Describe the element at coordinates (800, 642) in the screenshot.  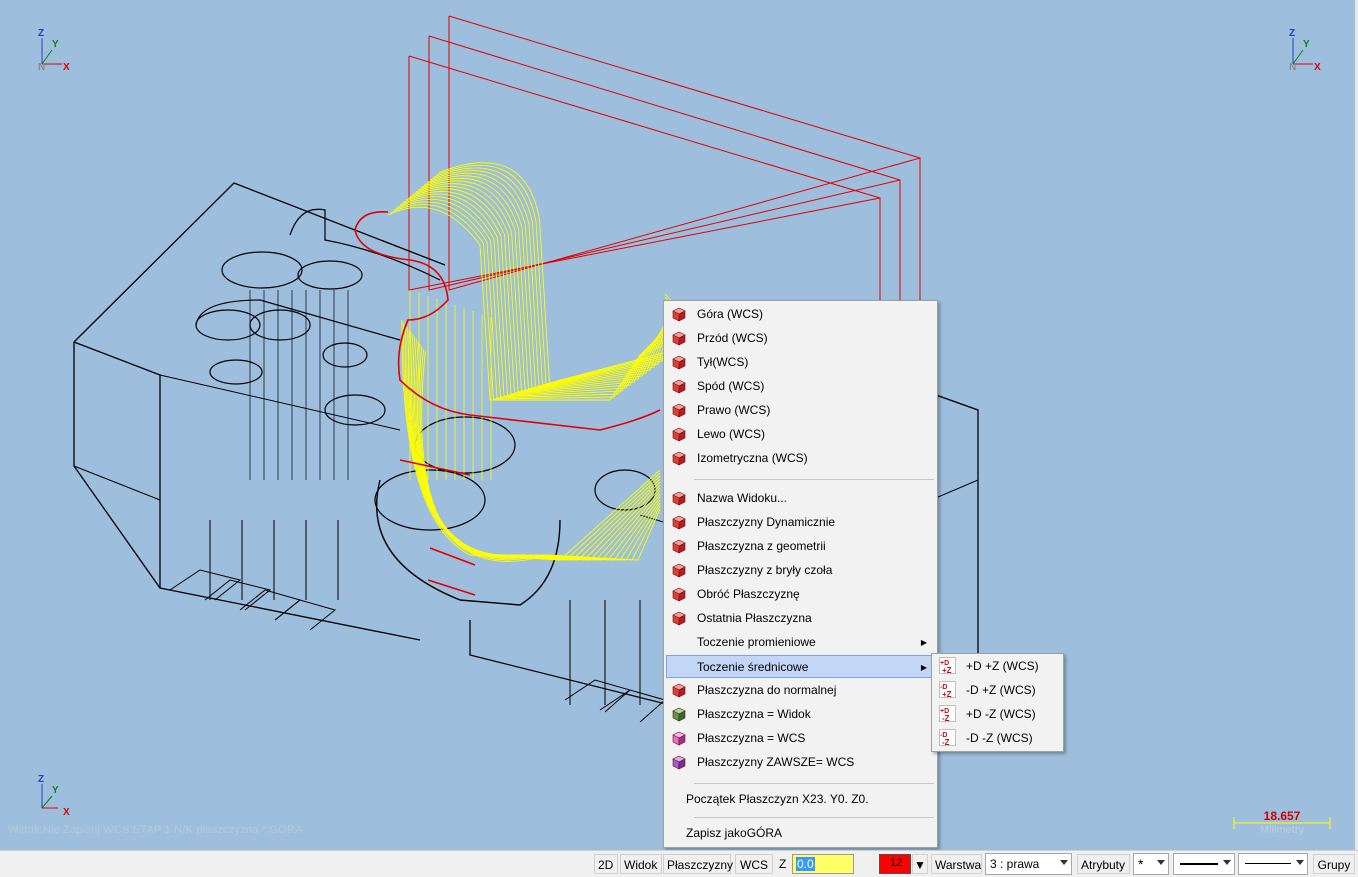
I see `menu-item-toczenie-promieniowe: Toczenie promieniowe ▶` at that location.